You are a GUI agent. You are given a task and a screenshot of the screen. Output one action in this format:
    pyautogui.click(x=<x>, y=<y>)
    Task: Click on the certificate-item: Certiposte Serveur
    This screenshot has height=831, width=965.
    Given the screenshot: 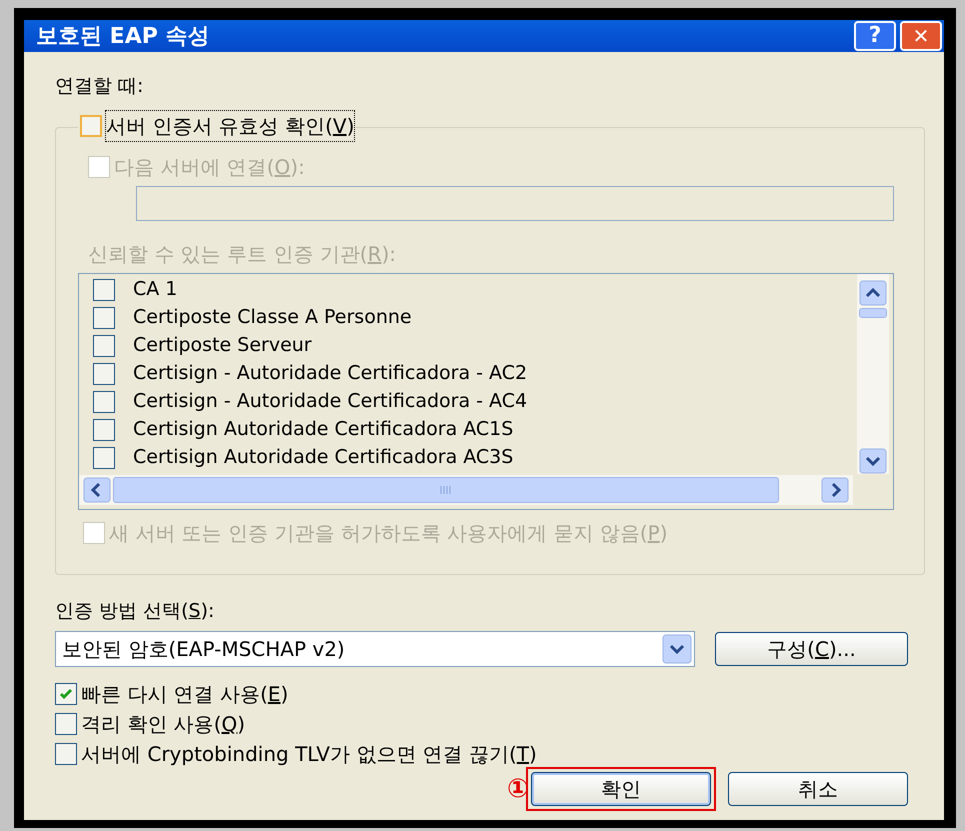 What is the action you would take?
    pyautogui.click(x=475, y=346)
    